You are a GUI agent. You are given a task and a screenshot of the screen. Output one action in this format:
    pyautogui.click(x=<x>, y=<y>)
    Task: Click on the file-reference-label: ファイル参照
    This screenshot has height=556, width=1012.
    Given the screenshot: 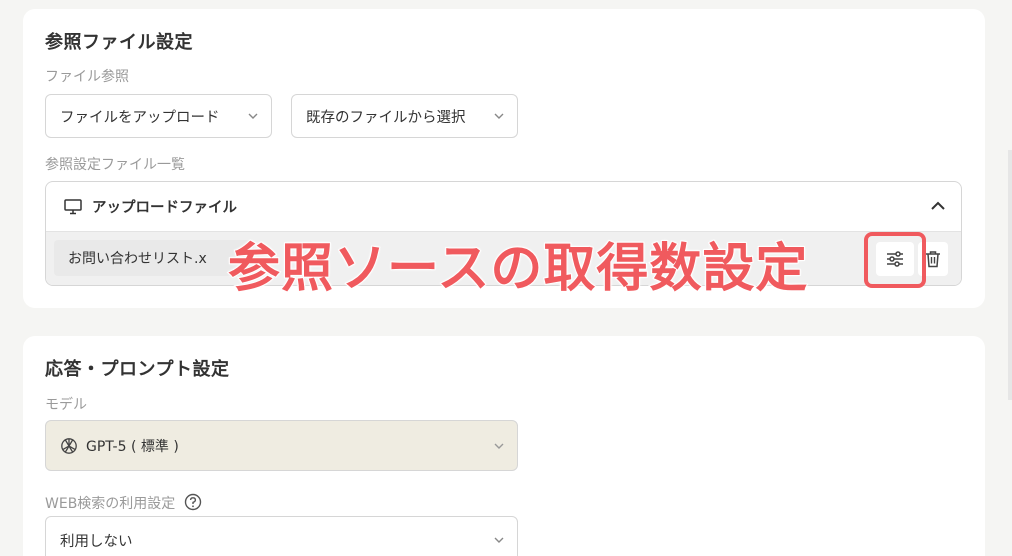 What is the action you would take?
    pyautogui.click(x=87, y=77)
    